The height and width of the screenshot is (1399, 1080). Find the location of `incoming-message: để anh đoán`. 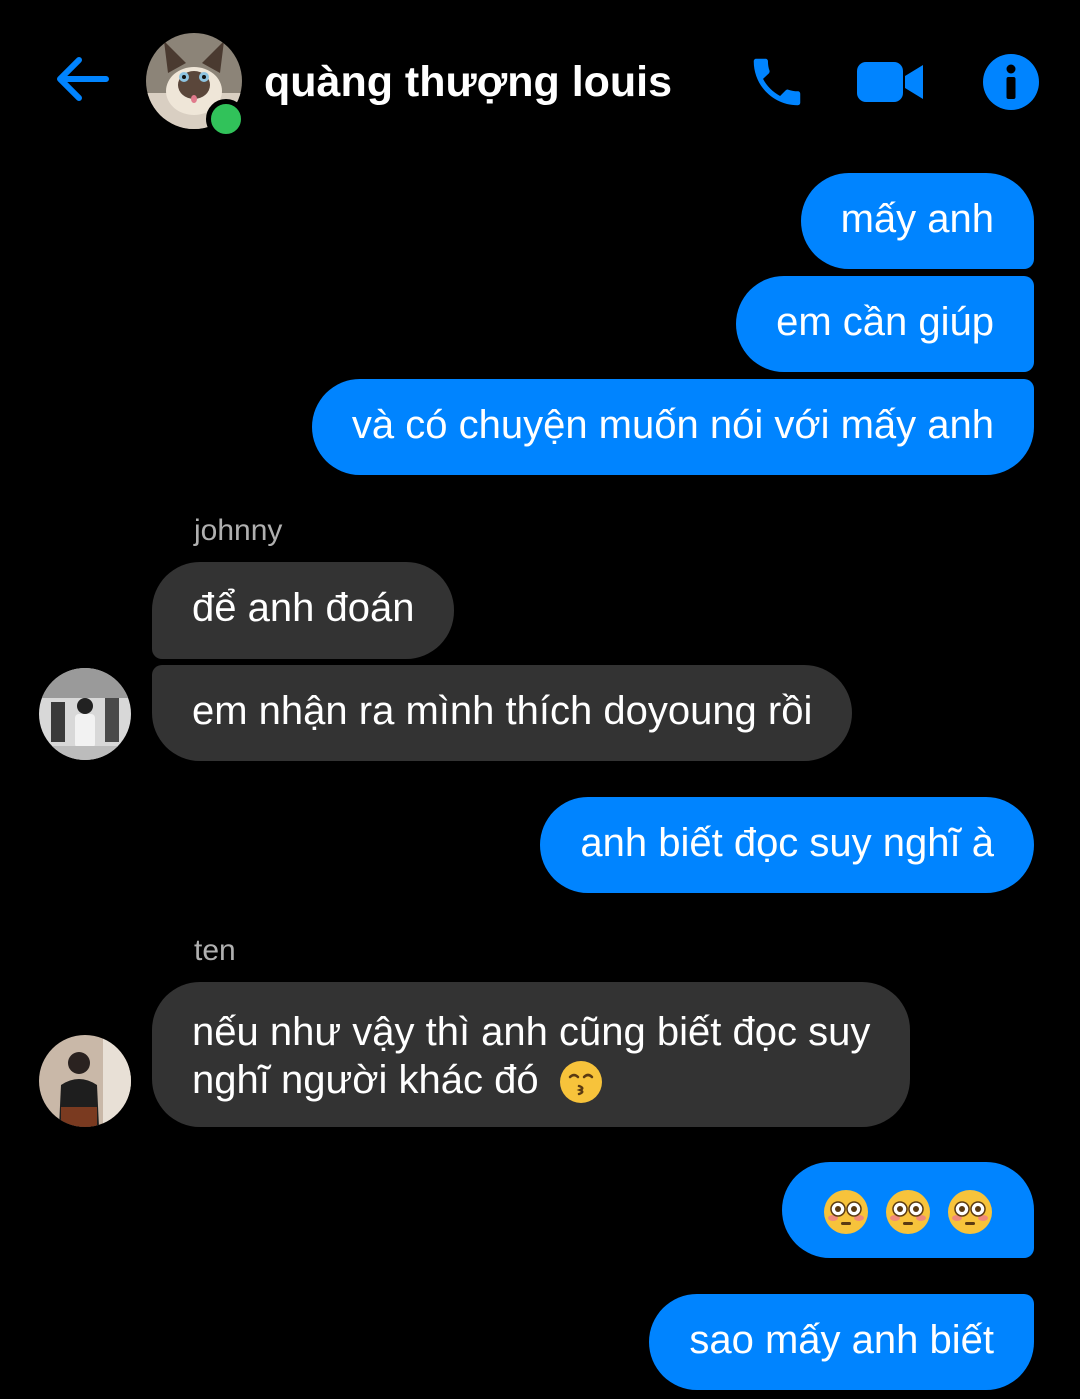

incoming-message: để anh đoán is located at coordinates (303, 610).